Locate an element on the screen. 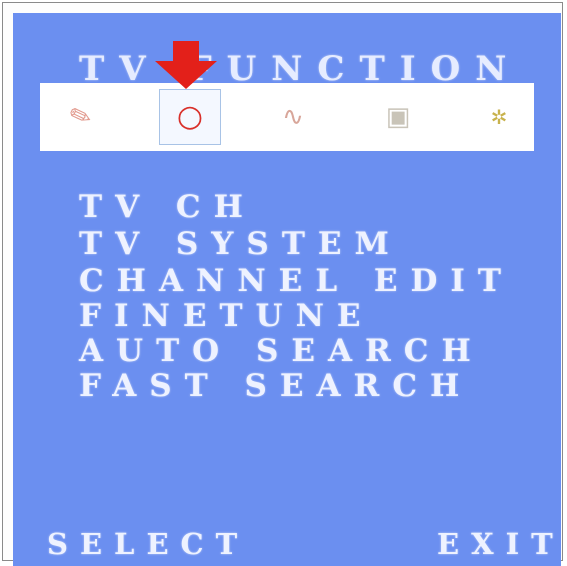 Image resolution: width=567 pixels, height=566 pixels. selection-arrow-icon is located at coordinates (186, 65).